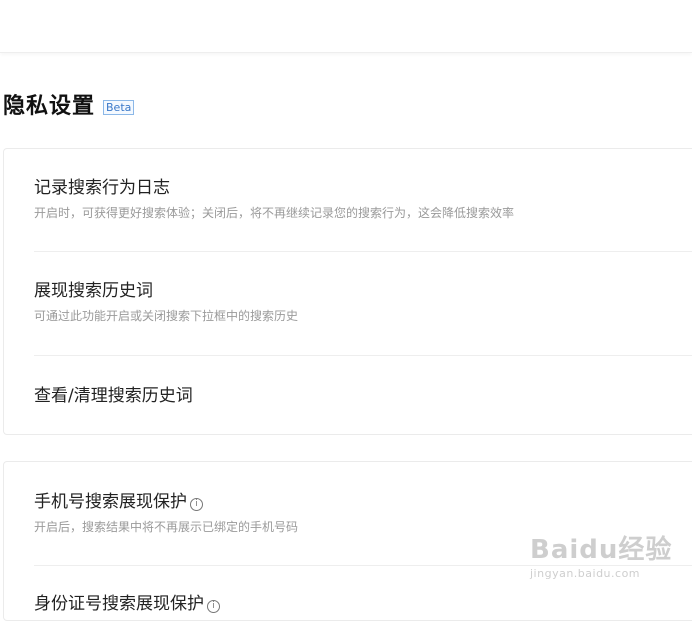 This screenshot has height=621, width=692. What do you see at coordinates (363, 302) in the screenshot?
I see `setting-row-show-search-history: 展现搜索历史词 可通过此功能开启或关闭搜索下拉框中的搜索历史` at bounding box center [363, 302].